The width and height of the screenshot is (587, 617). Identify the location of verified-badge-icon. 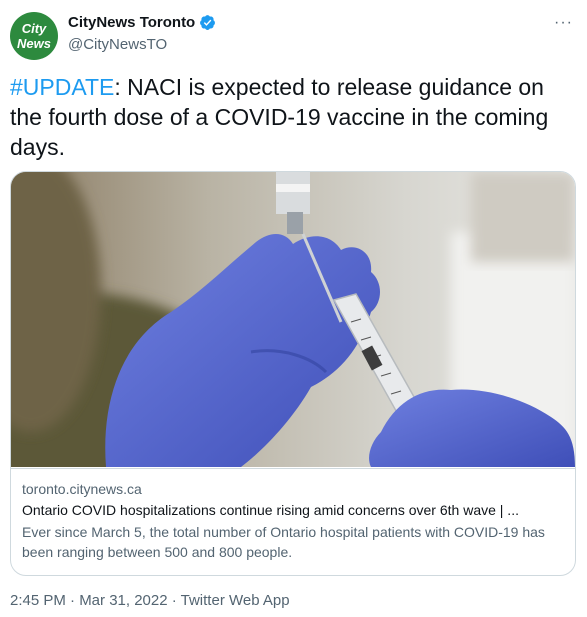
(208, 22).